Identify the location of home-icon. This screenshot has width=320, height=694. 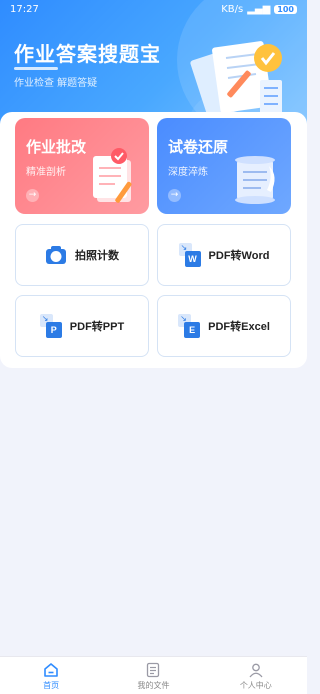
(51, 670).